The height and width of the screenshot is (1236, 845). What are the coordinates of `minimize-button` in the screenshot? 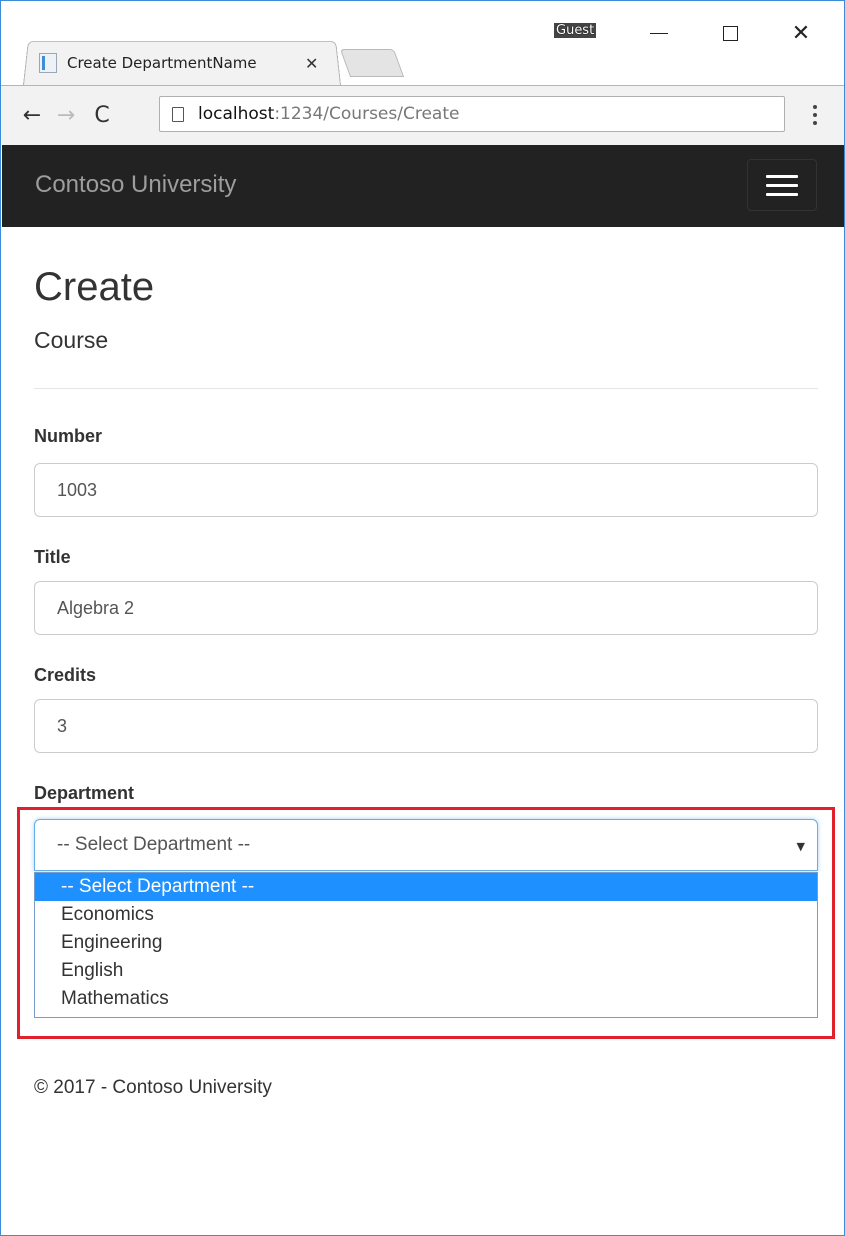 It's located at (659, 33).